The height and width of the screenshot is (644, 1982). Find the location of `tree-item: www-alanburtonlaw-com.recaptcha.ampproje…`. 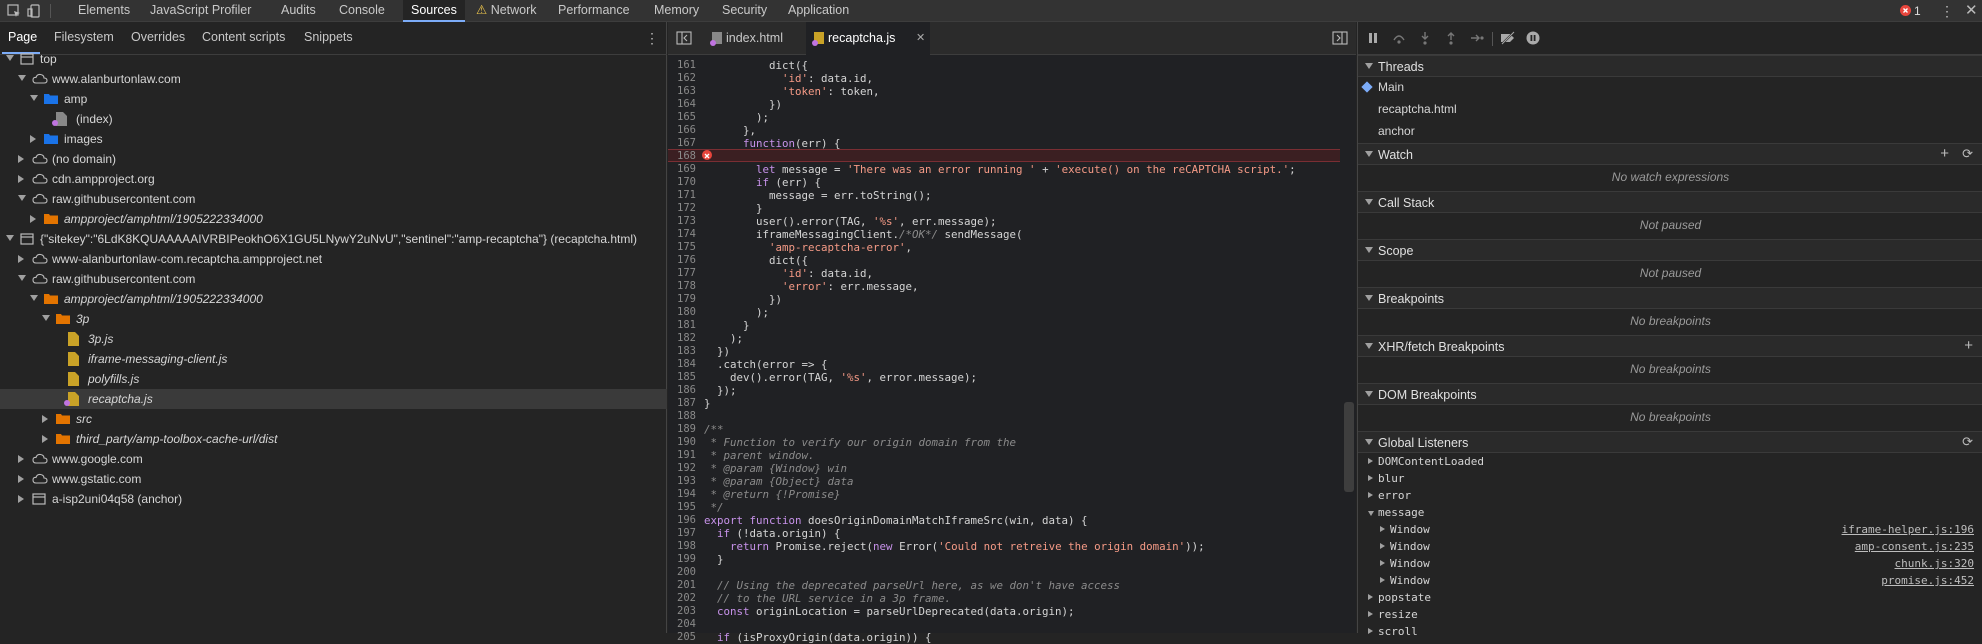

tree-item: www-alanburtonlaw-com.recaptcha.ampproje… is located at coordinates (333, 259).